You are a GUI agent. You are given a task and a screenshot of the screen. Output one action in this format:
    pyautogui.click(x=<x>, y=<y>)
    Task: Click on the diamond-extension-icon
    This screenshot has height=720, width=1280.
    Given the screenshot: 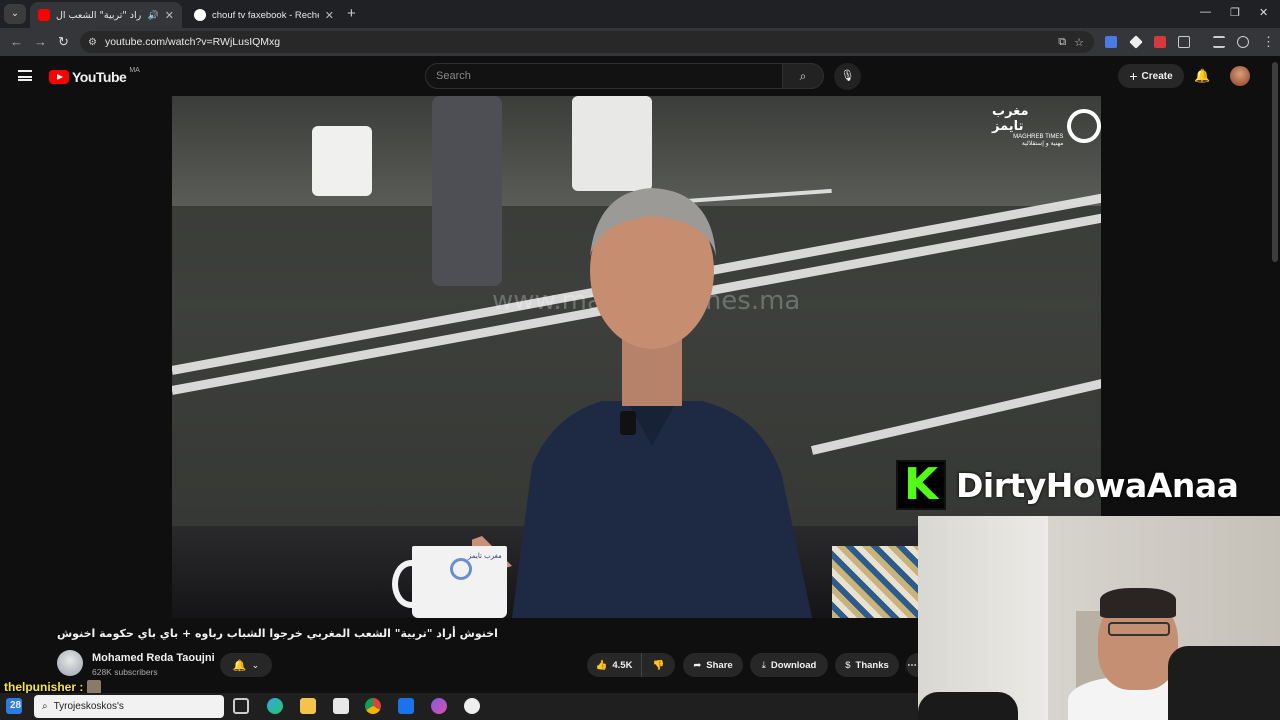 What is the action you would take?
    pyautogui.click(x=1136, y=42)
    